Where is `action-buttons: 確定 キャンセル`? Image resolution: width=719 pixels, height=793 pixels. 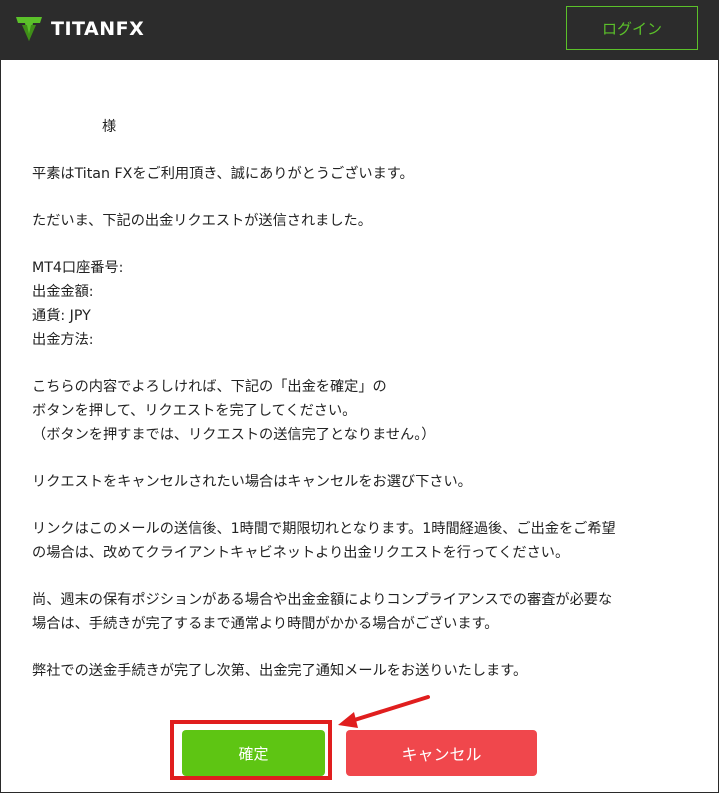
action-buttons: 確定 キャンセル is located at coordinates (359, 753).